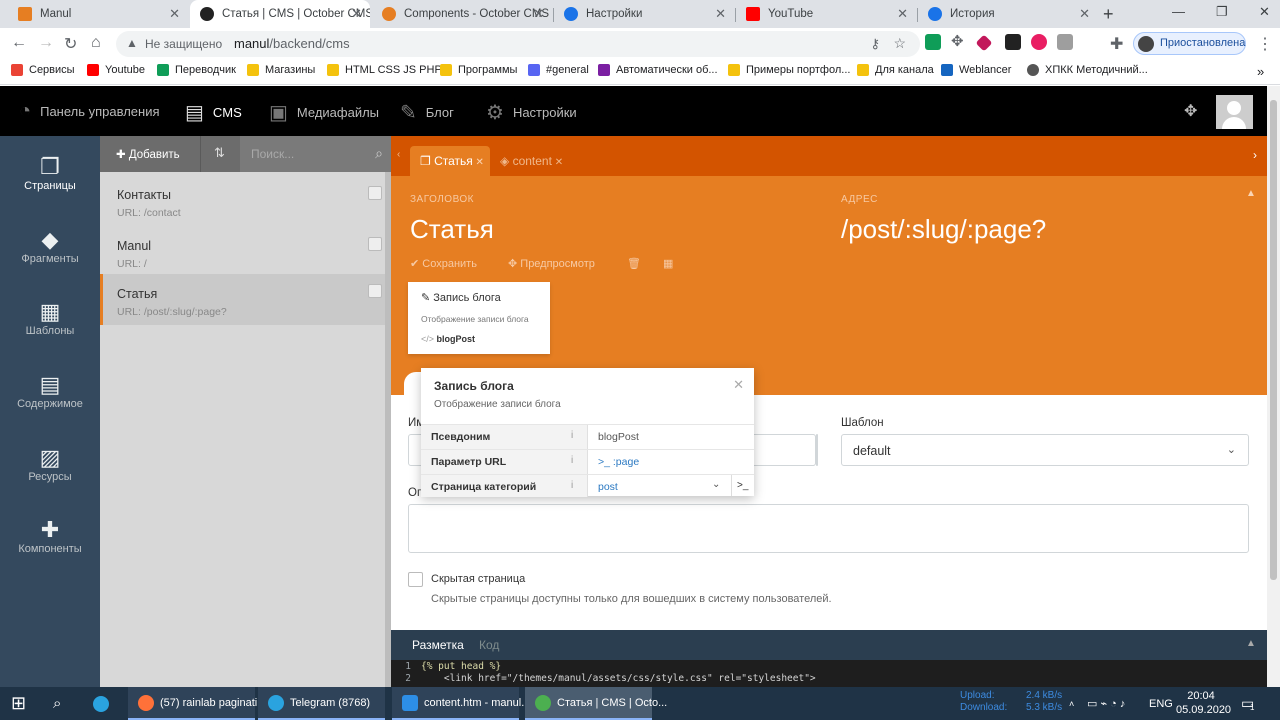  Describe the element at coordinates (1255, 155) in the screenshot. I see `tabs-right-icon: ›` at that location.